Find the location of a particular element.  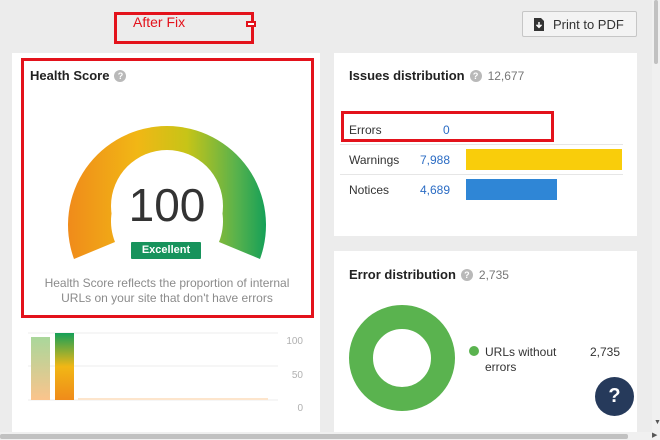

scroll-right-arrow-icon: ▶ is located at coordinates (654, 435).